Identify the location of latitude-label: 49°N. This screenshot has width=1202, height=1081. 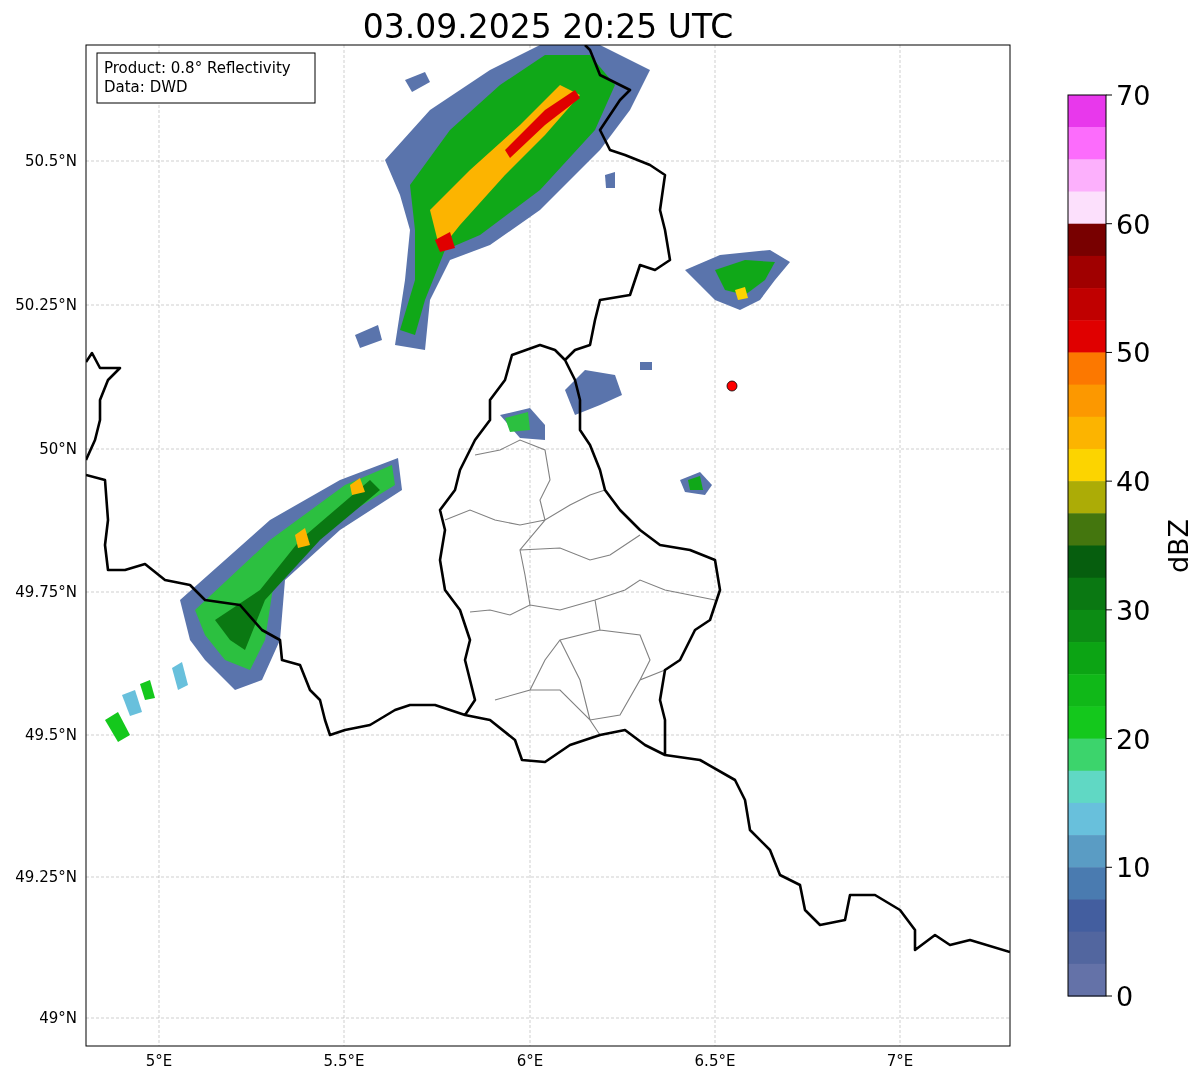
(58, 1018).